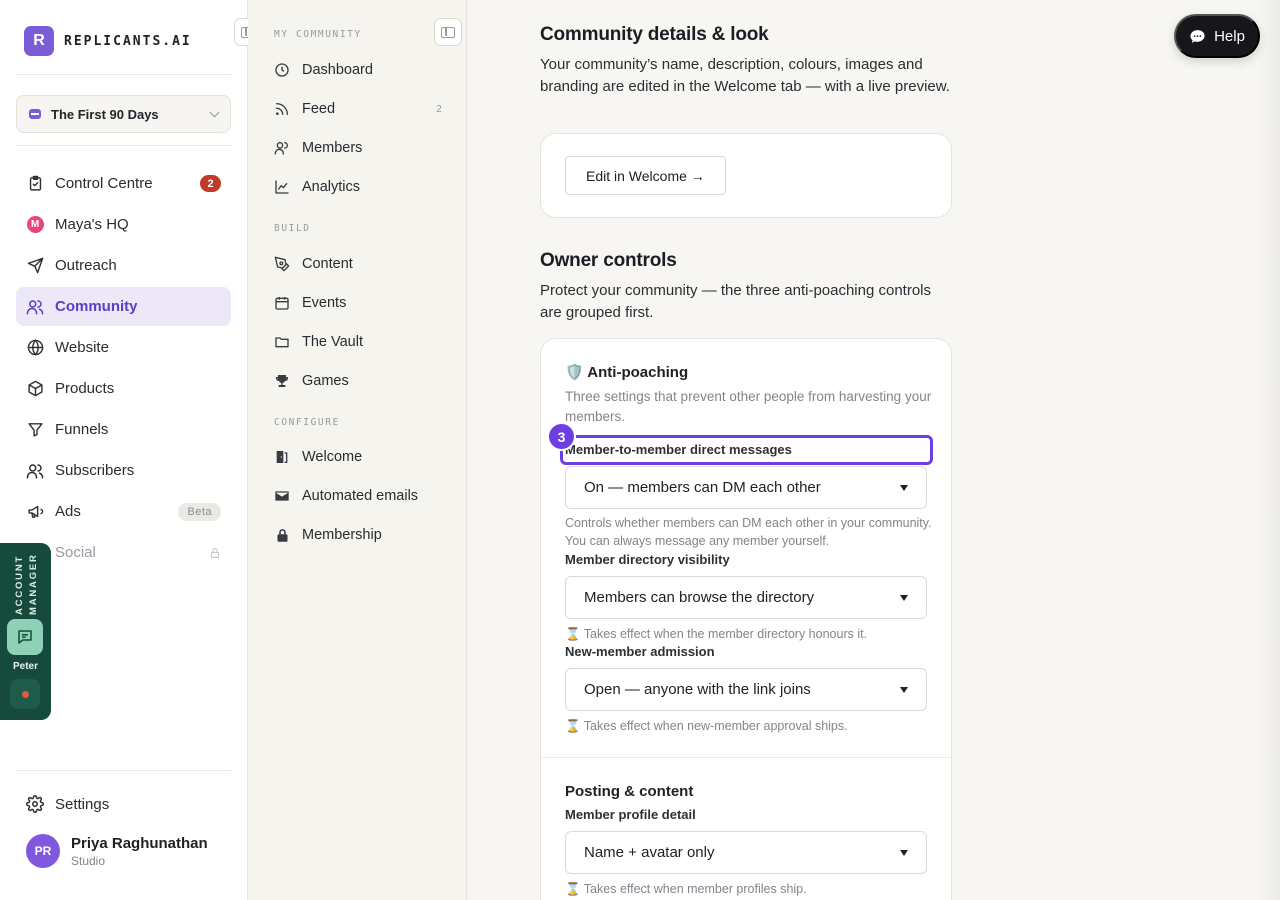 The image size is (1280, 900). Describe the element at coordinates (282, 264) in the screenshot. I see `pen-icon` at that location.